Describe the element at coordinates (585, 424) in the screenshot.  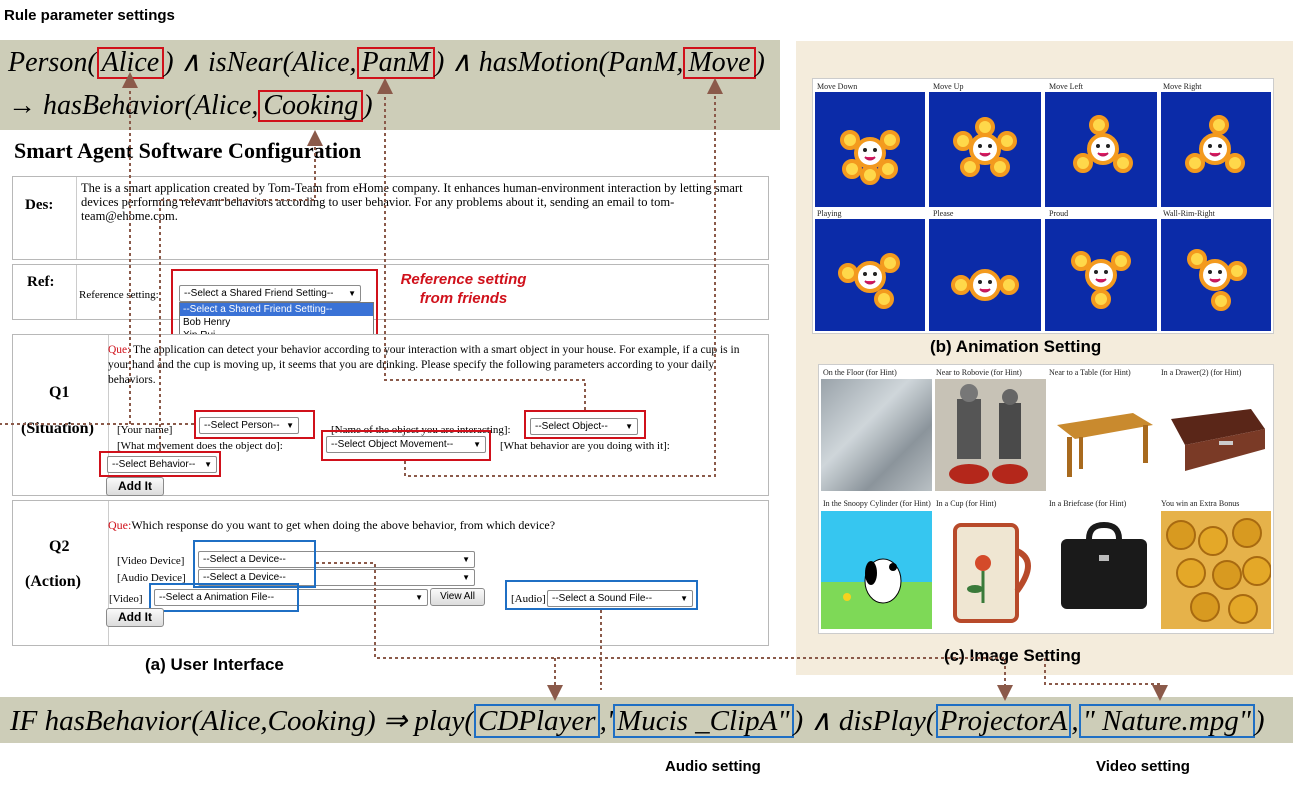
I see `object-highlight` at that location.